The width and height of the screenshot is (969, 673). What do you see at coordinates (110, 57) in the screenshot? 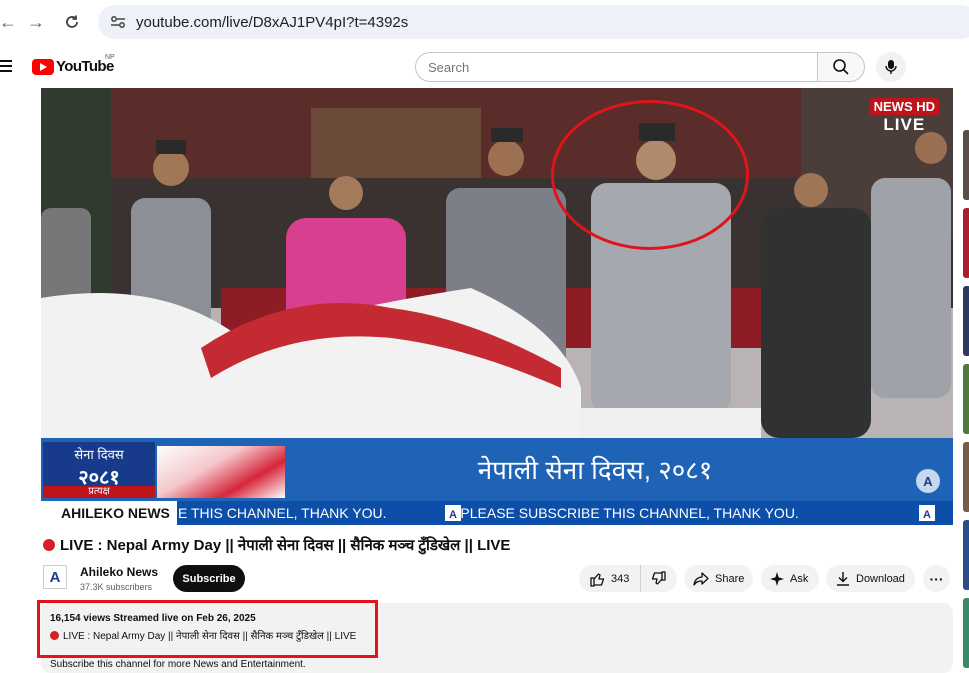
I see `region-code: NP` at bounding box center [110, 57].